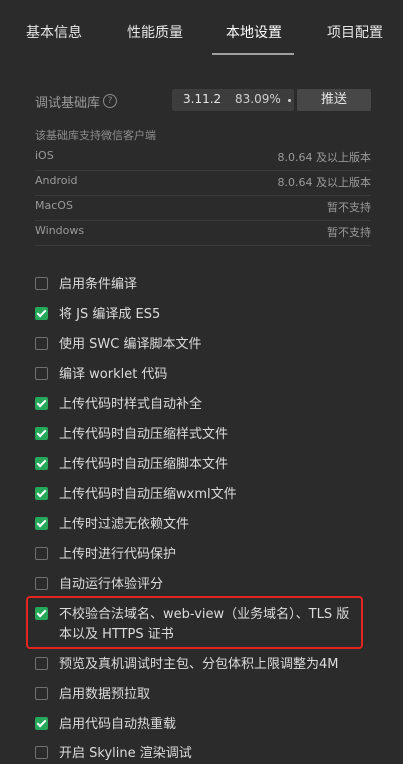  I want to click on base-lib-version: 3.11.2, so click(202, 99).